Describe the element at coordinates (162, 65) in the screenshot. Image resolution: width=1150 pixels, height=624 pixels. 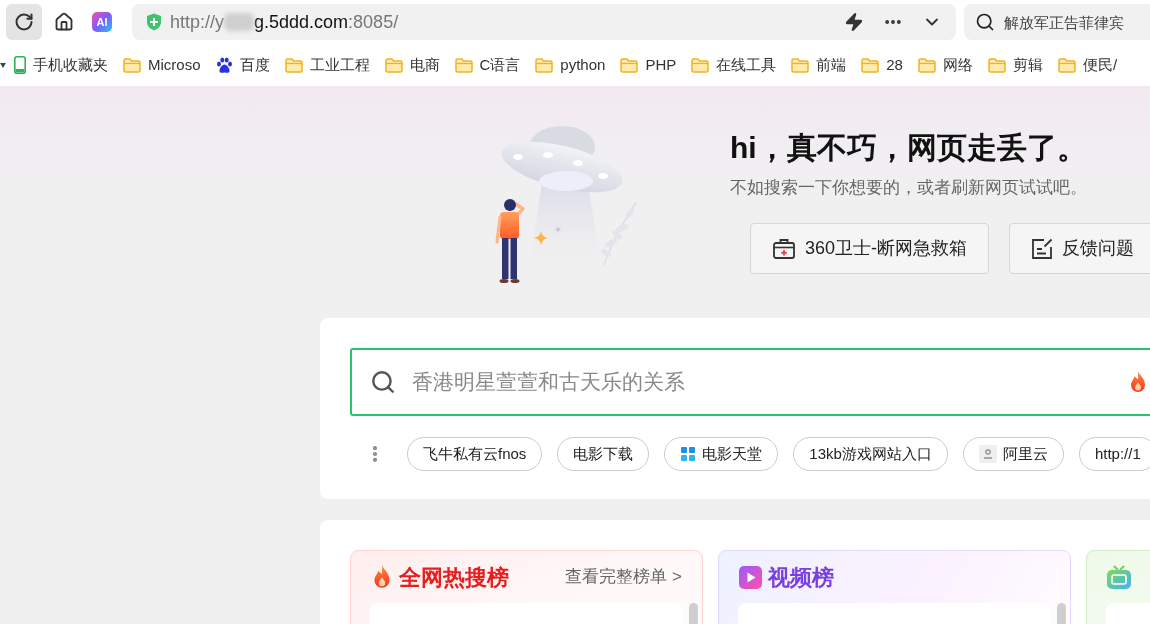
I see `bookmark-item: Microso` at that location.